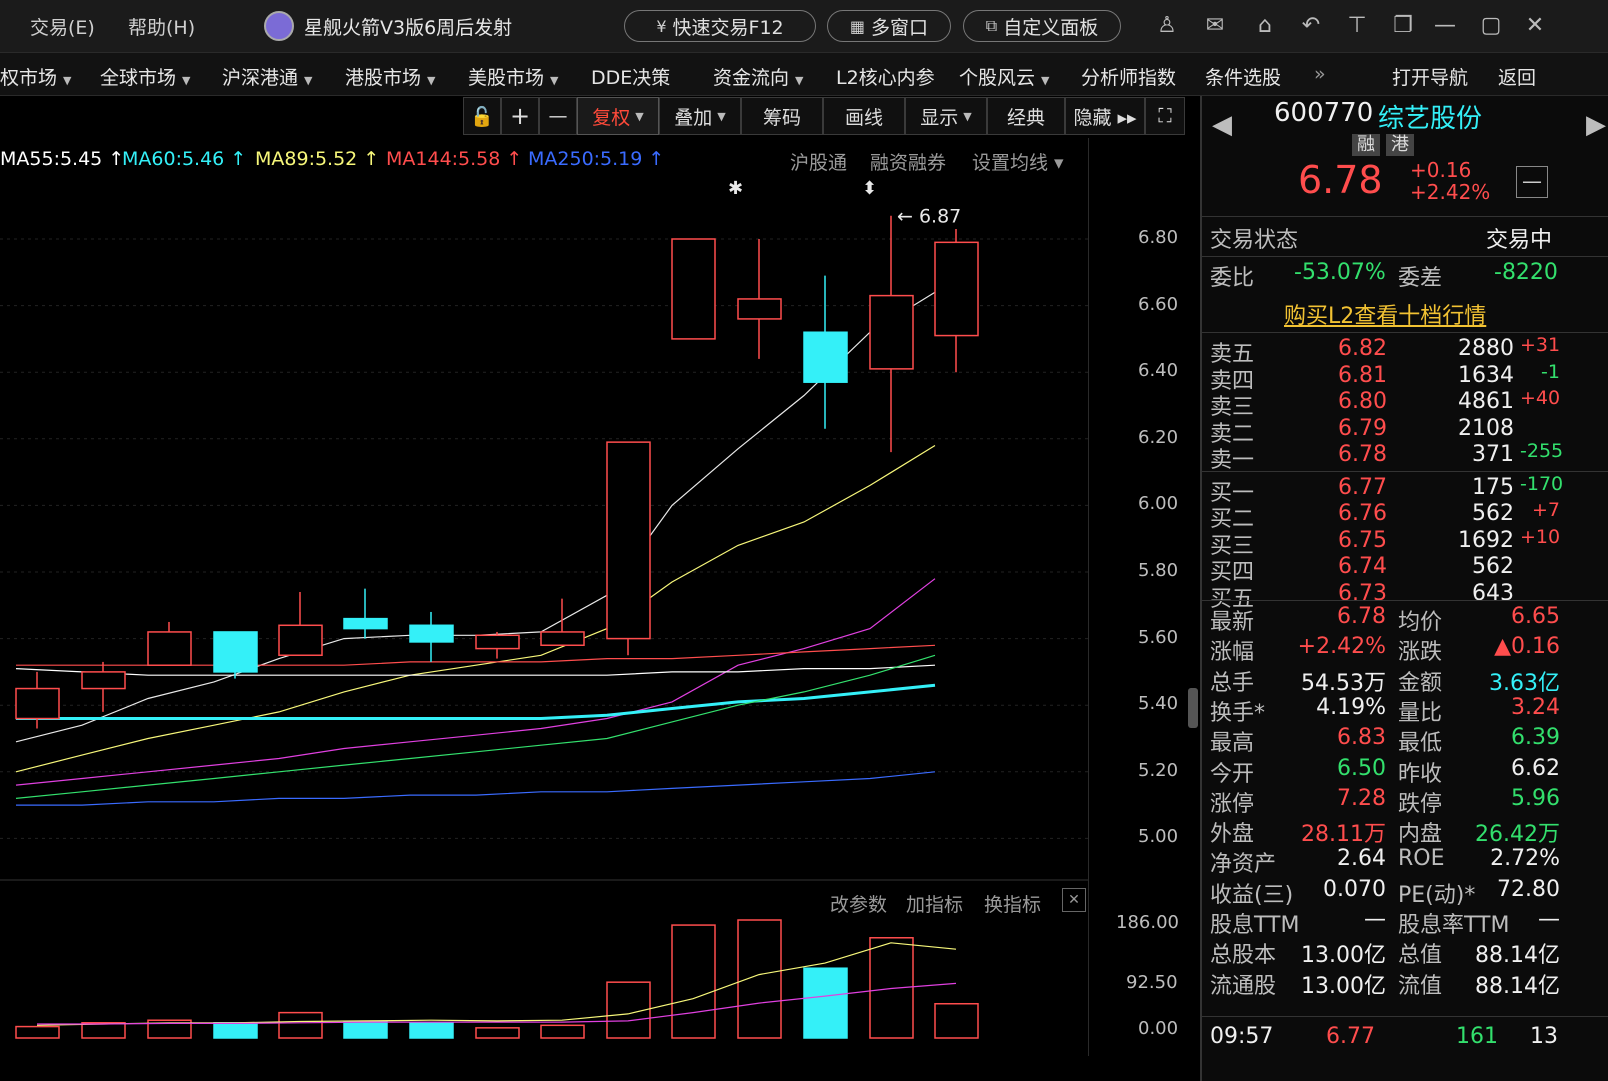 Image resolution: width=1608 pixels, height=1081 pixels. I want to click on nav-back: 返回, so click(1517, 76).